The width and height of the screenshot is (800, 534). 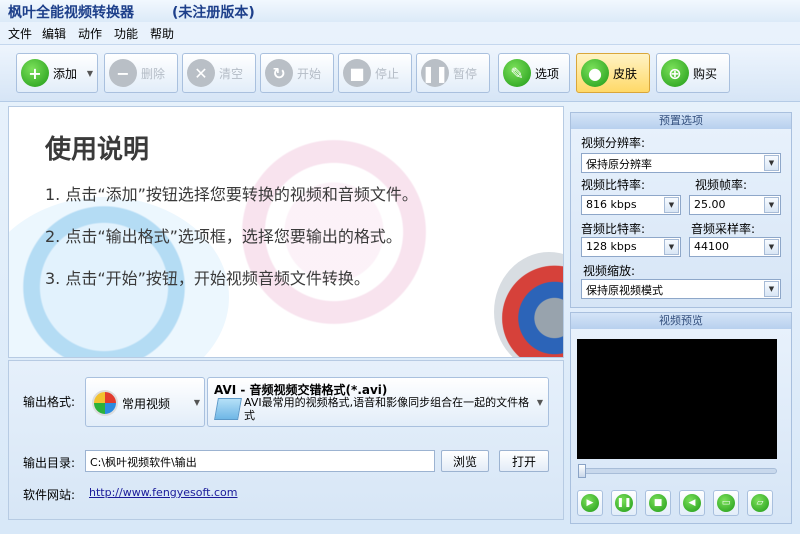 What do you see at coordinates (123, 73) in the screenshot?
I see `minus-circle-icon: −` at bounding box center [123, 73].